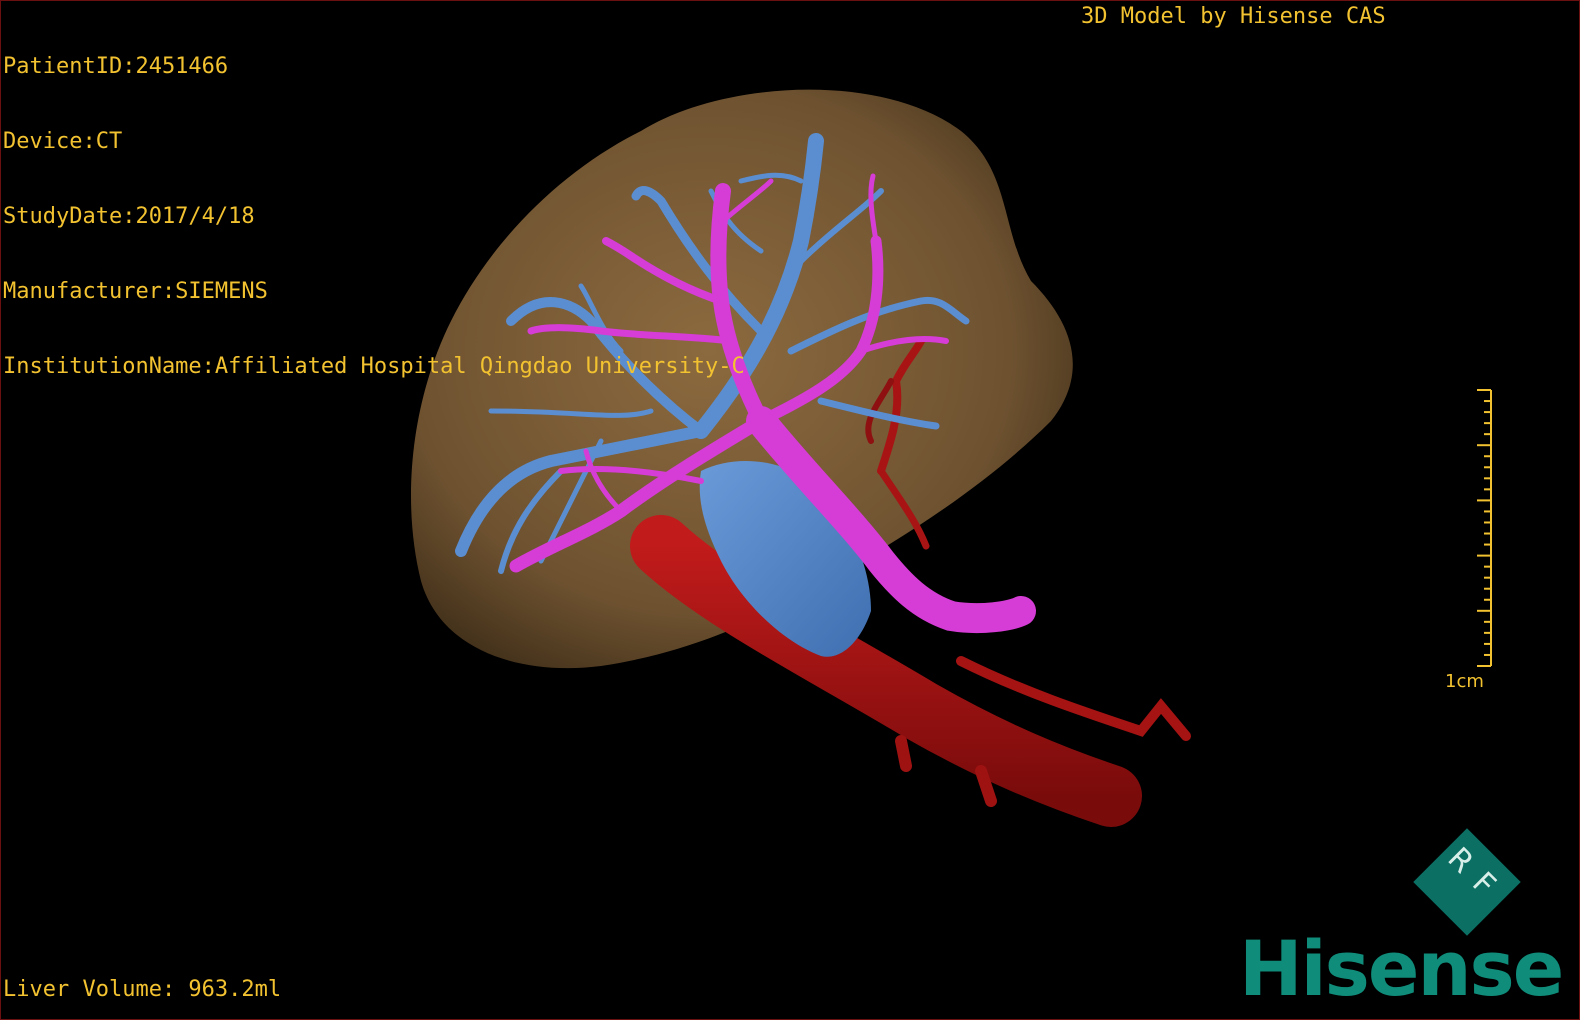 Image resolution: width=1580 pixels, height=1020 pixels. What do you see at coordinates (1401, 968) in the screenshot?
I see `hisense-logo: Hisense` at bounding box center [1401, 968].